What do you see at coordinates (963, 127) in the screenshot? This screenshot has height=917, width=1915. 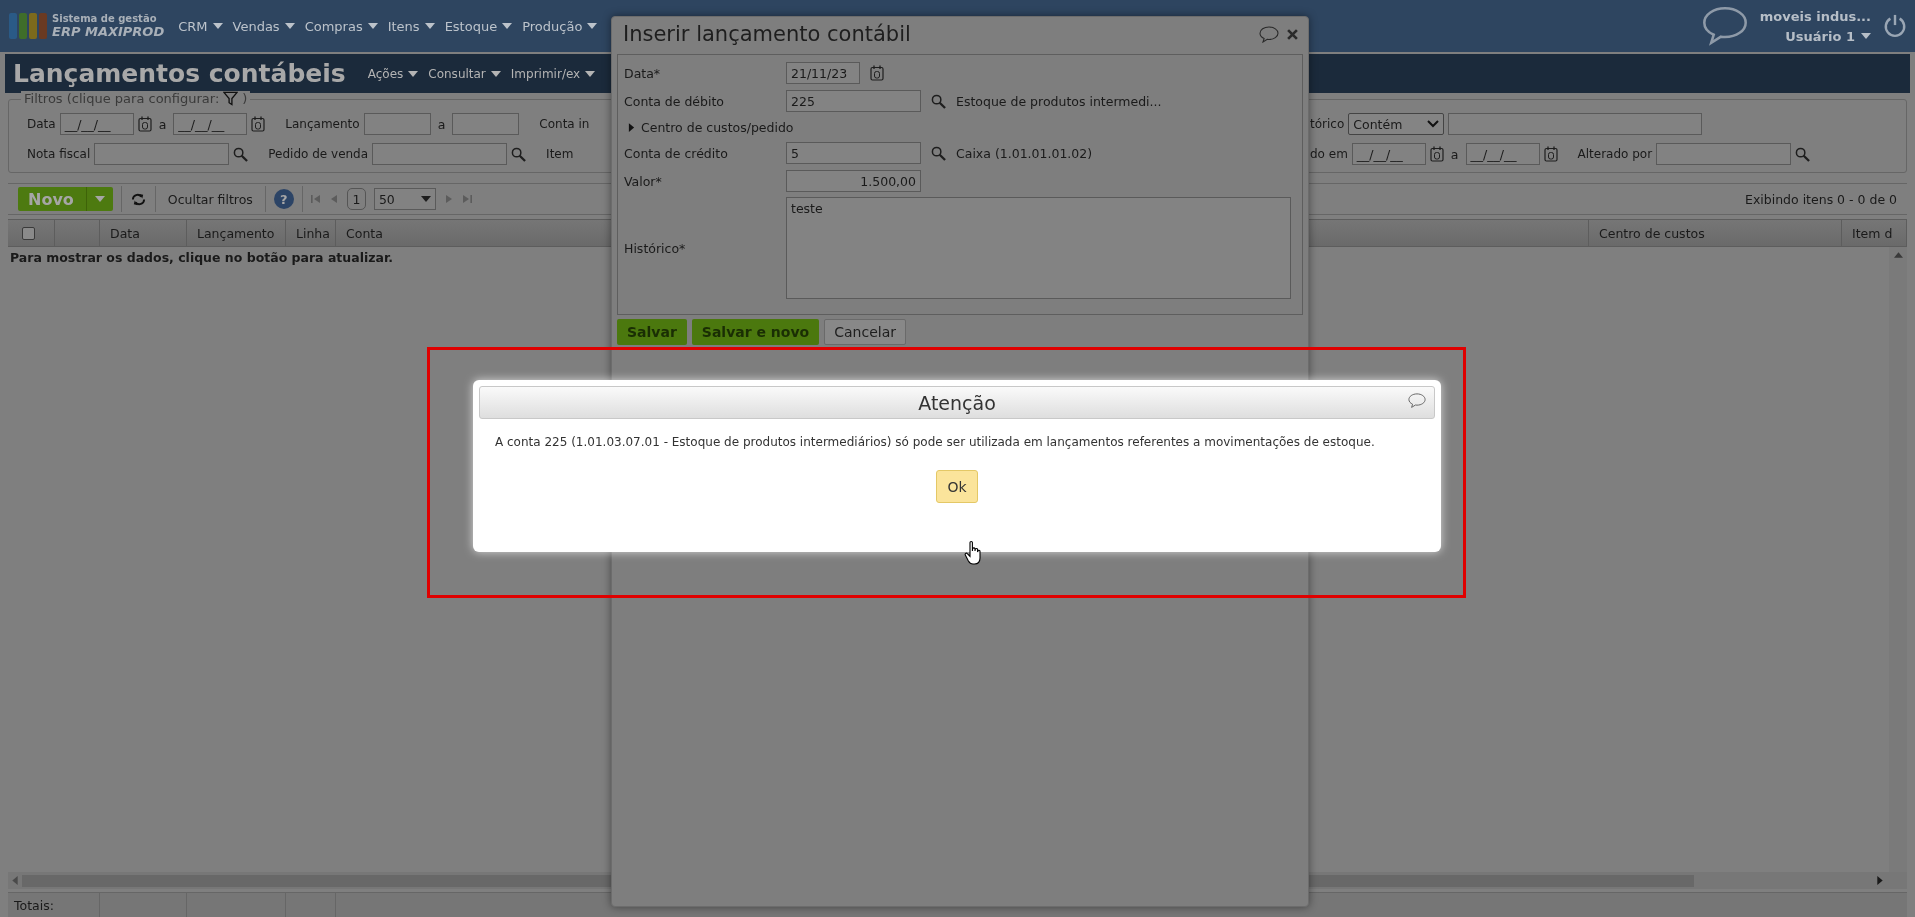 I see `section-toggle: Centro de custos/pedido` at bounding box center [963, 127].